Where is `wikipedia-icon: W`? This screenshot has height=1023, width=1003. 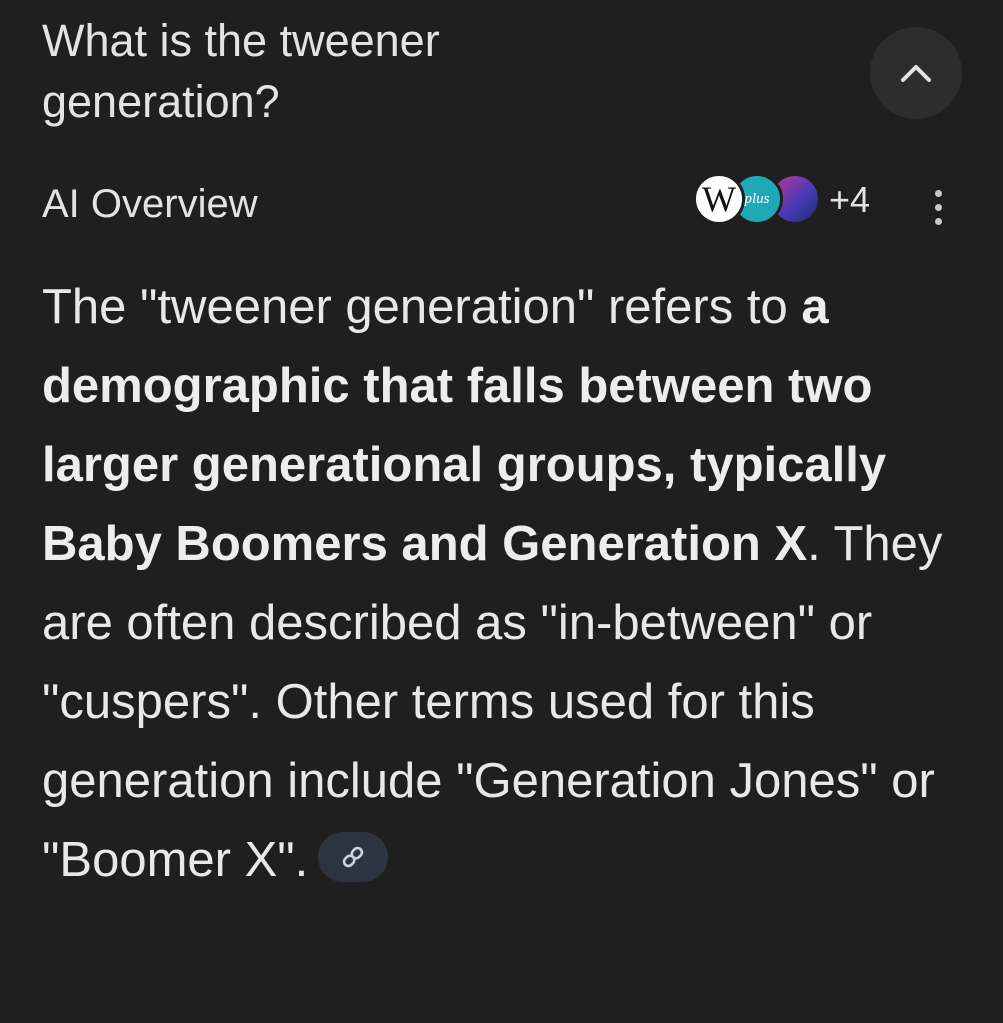
wikipedia-icon: W is located at coordinates (719, 199).